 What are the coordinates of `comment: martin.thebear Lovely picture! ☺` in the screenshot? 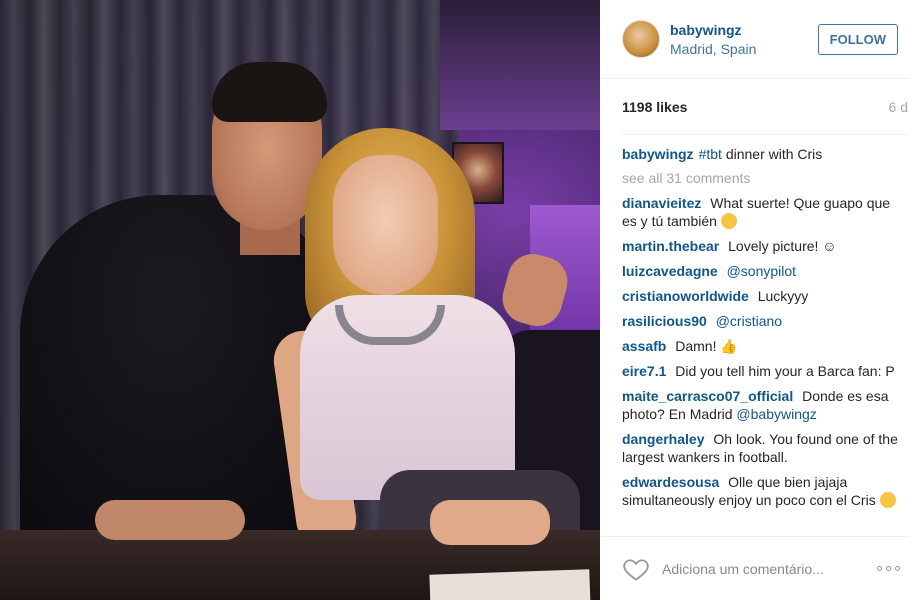 It's located at (765, 246).